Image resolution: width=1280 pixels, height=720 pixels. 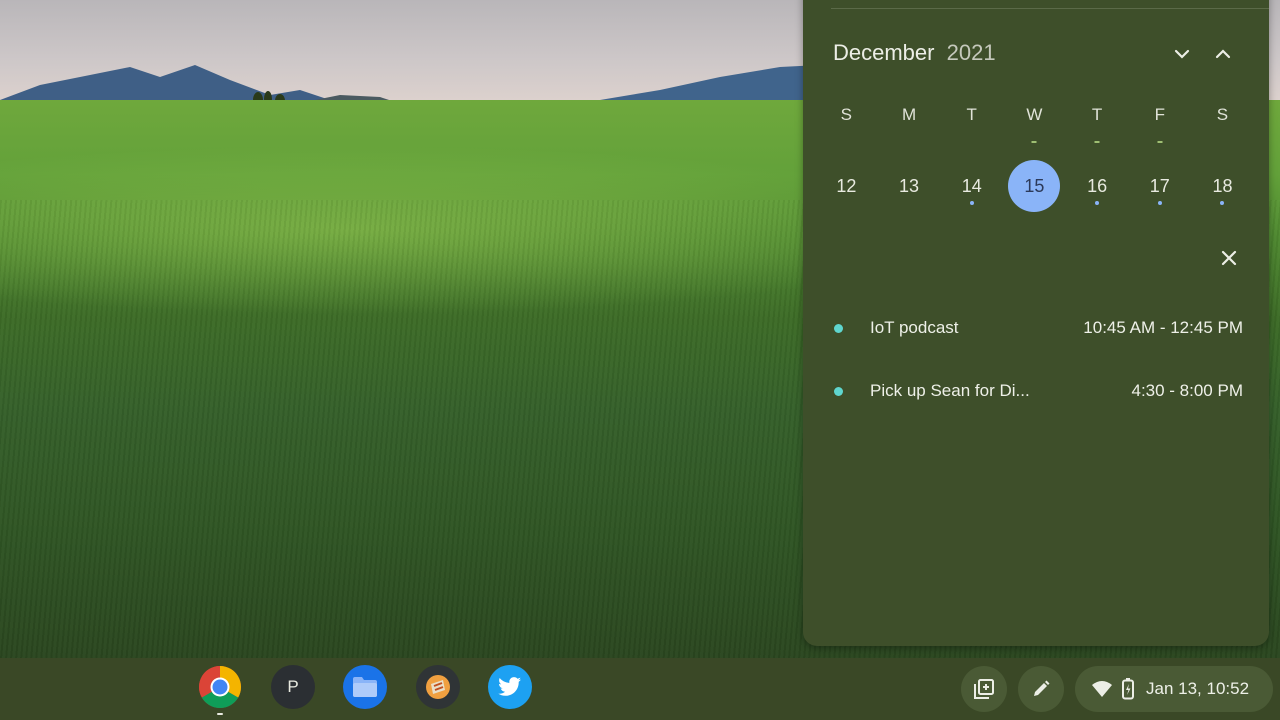 I want to click on date-12: 12, so click(x=846, y=186).